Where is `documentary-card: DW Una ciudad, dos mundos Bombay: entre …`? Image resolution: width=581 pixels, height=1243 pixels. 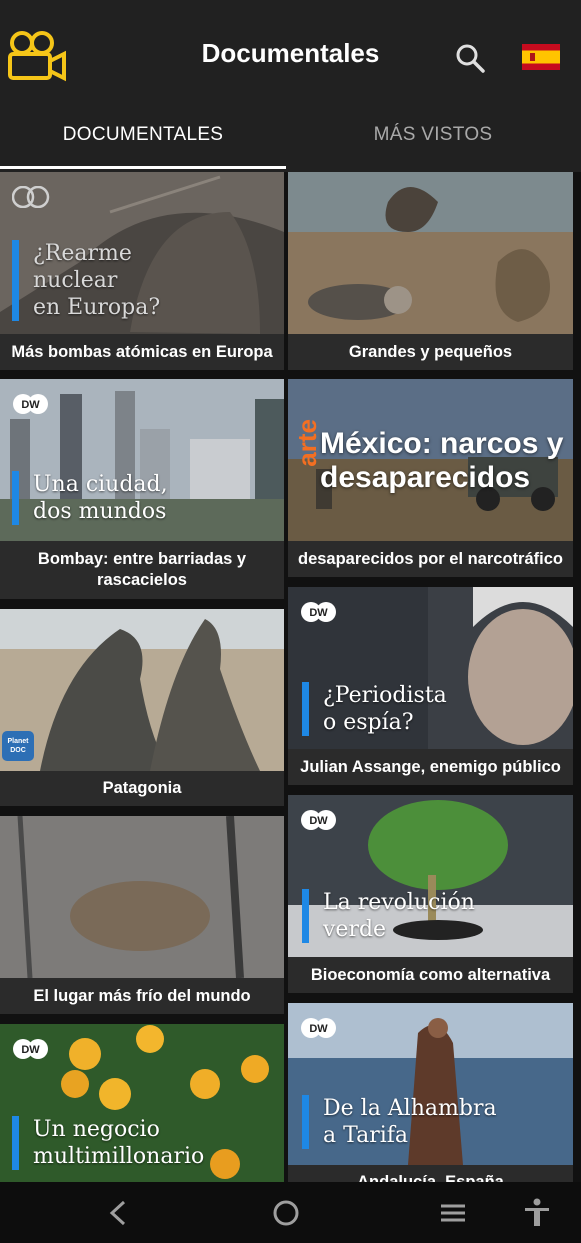
documentary-card: DW Una ciudad, dos mundos Bombay: entre … is located at coordinates (142, 489).